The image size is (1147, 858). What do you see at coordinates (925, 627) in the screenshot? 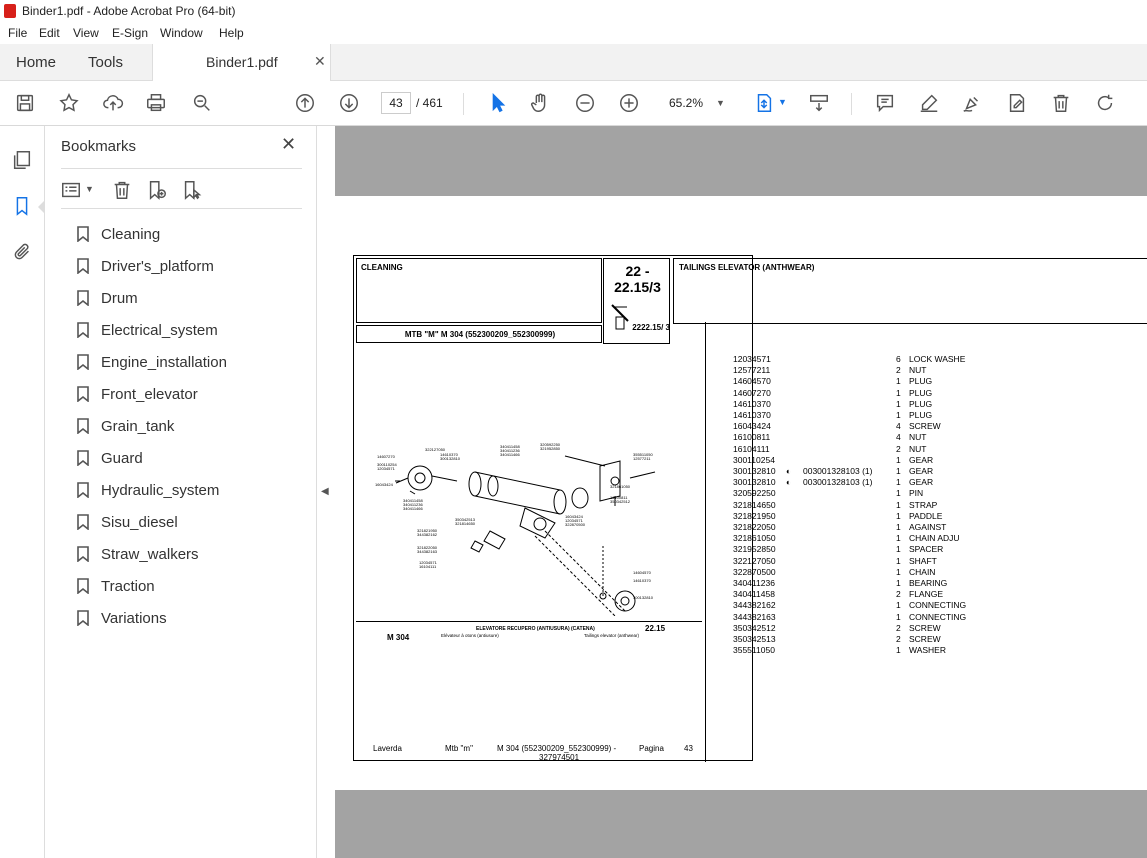
I see `part-desc: SCREW` at bounding box center [925, 627].